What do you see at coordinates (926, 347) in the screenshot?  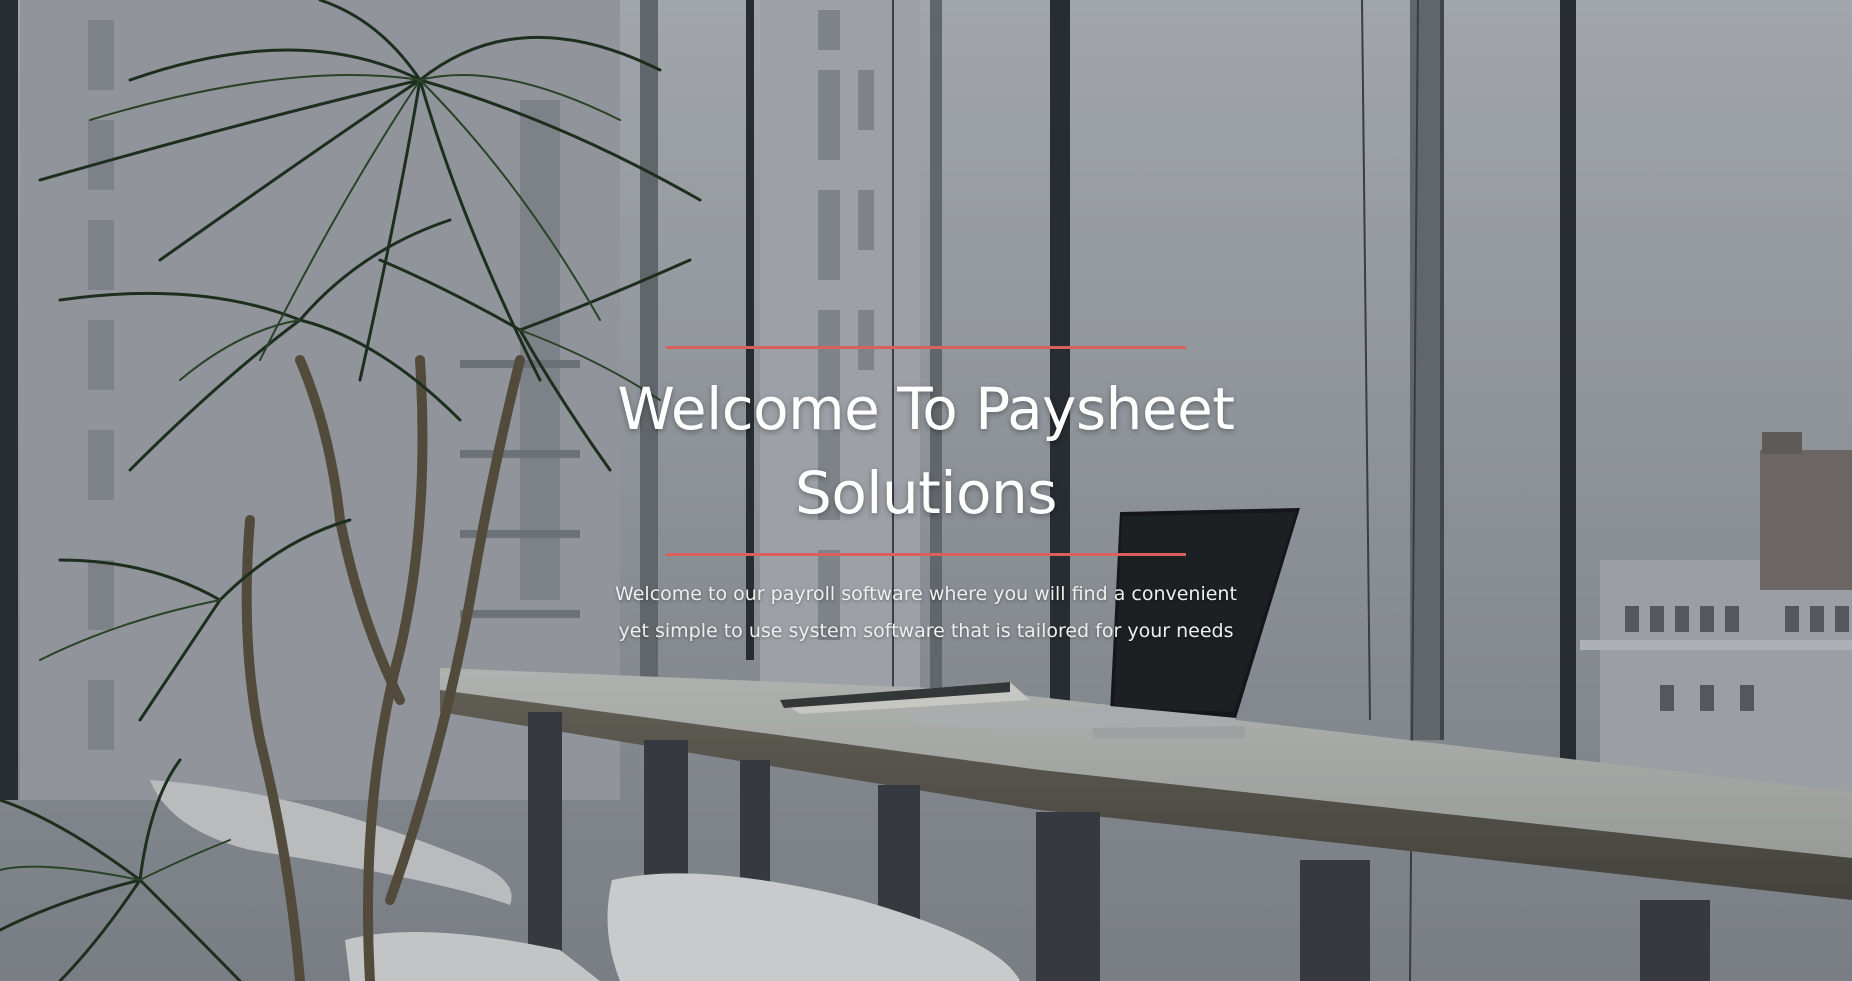 I see `accent-line-top` at bounding box center [926, 347].